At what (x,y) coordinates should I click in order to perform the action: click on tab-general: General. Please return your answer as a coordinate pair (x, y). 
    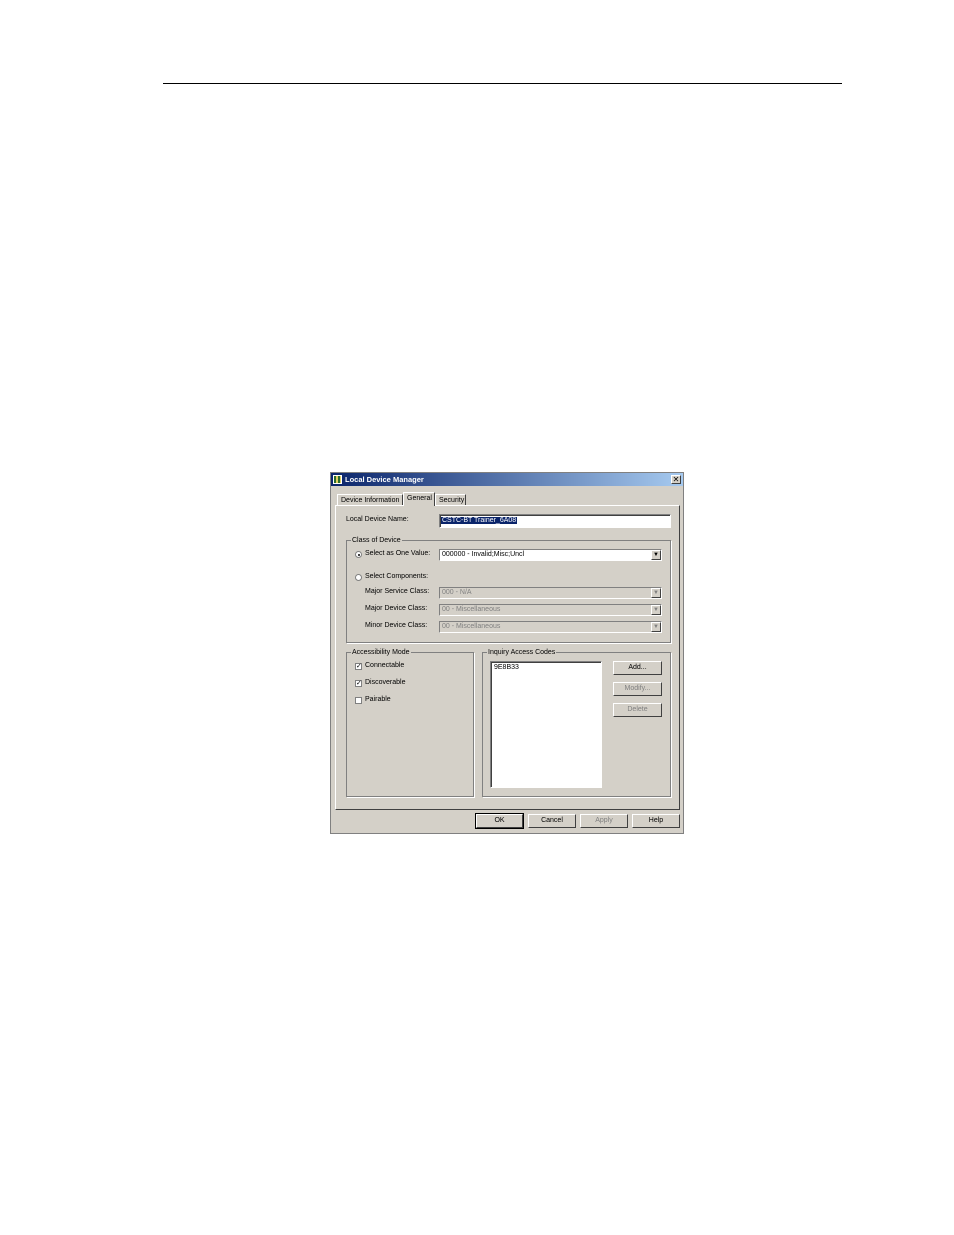
    Looking at the image, I should click on (419, 499).